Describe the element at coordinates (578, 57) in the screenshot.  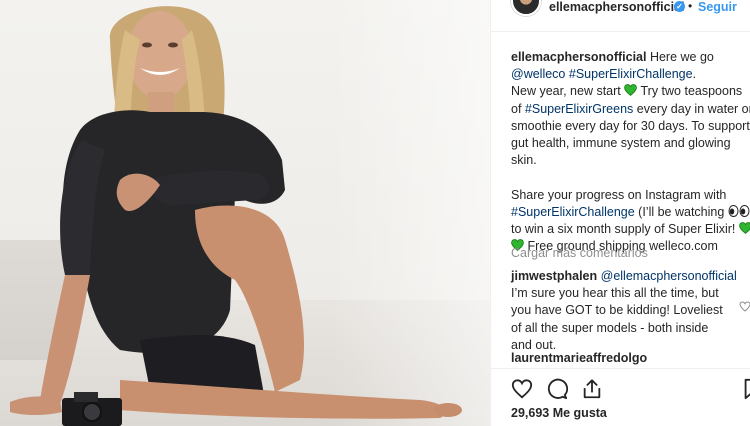
I see `caption-username: ellemacphersonofficial` at that location.